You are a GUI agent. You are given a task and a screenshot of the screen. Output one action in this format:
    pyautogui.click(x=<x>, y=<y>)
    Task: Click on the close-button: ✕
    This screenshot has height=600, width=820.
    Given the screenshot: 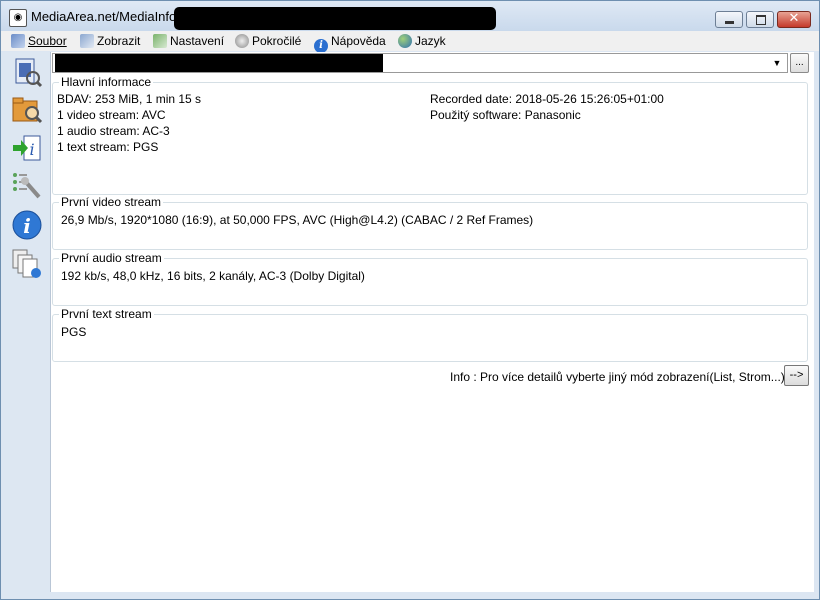 What is the action you would take?
    pyautogui.click(x=794, y=19)
    